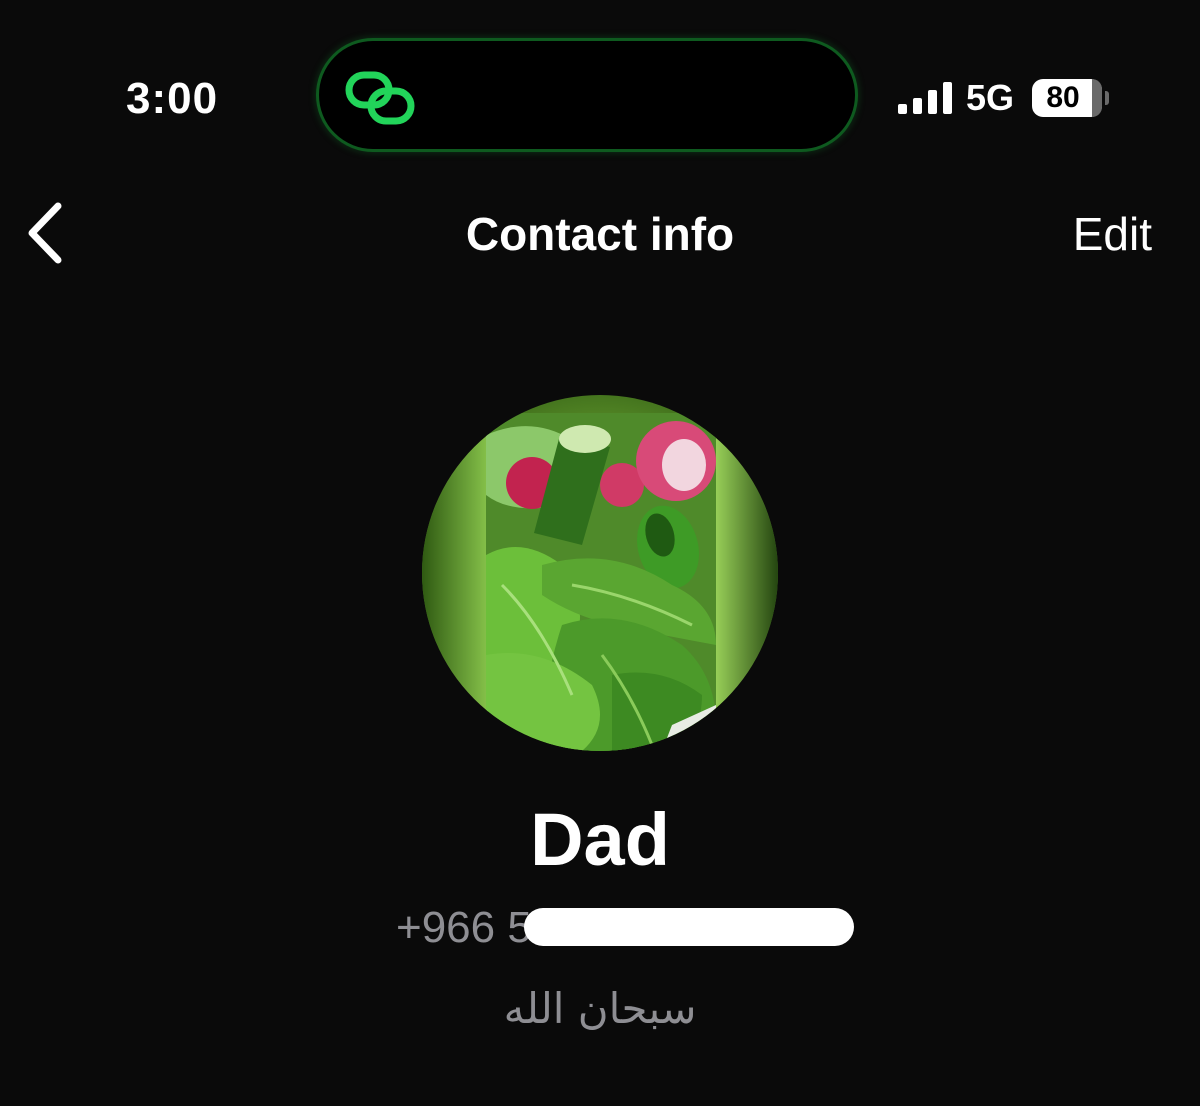  I want to click on battery-icon: 80, so click(1067, 98).